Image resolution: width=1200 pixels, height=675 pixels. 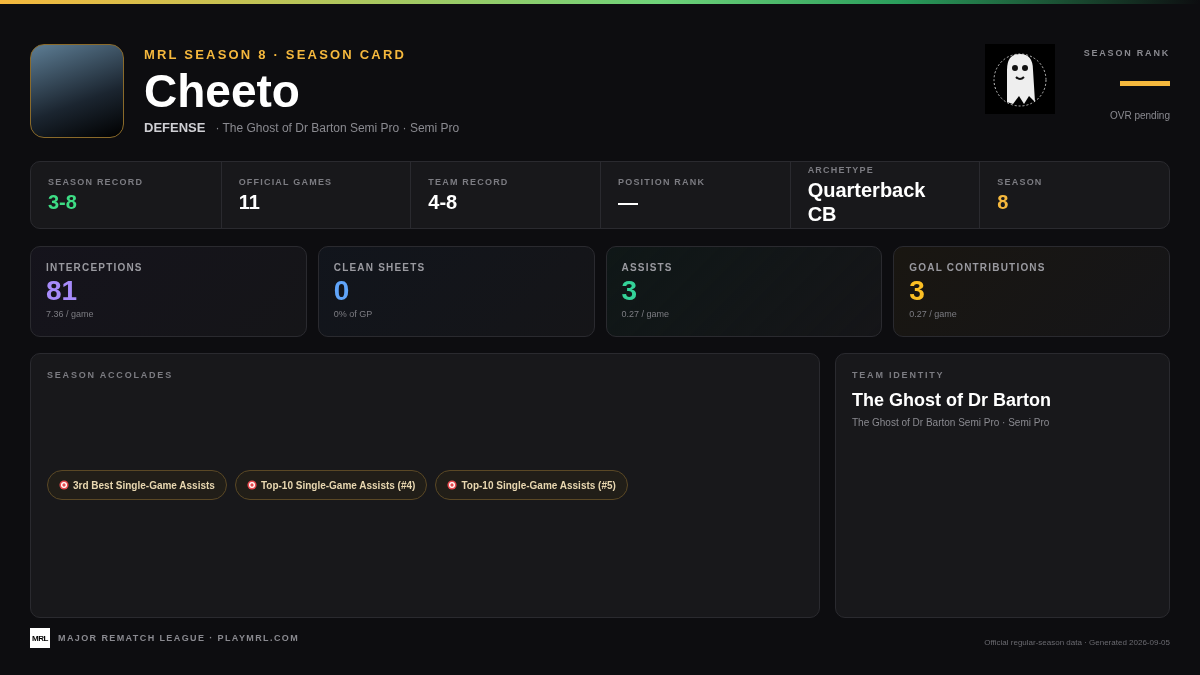 I want to click on info-value: 11, so click(x=249, y=201).